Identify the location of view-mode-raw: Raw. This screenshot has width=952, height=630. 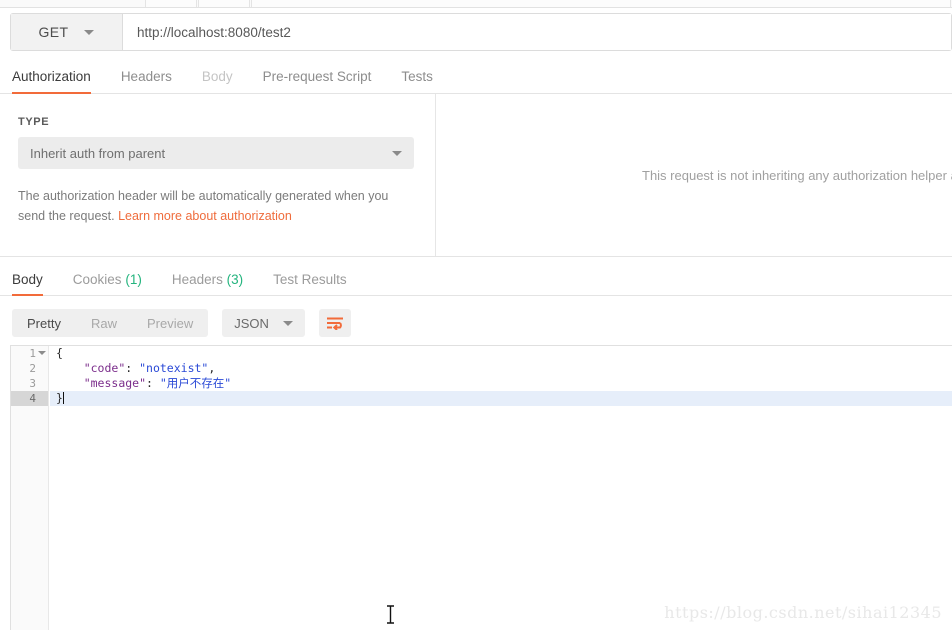
(104, 323).